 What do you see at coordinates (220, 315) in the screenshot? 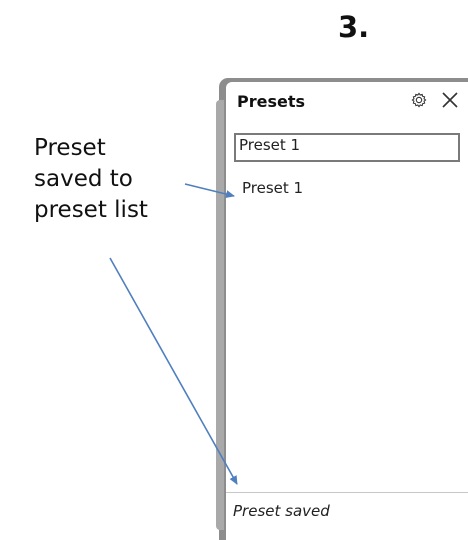
I see `panel-resize-edge` at bounding box center [220, 315].